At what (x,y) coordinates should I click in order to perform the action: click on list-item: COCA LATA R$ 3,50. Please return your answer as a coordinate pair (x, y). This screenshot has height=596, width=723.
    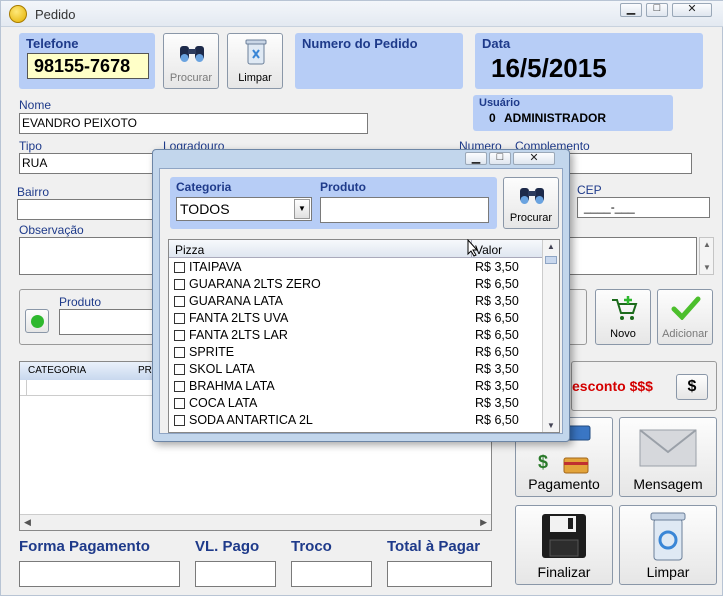
    Looking at the image, I should click on (355, 403).